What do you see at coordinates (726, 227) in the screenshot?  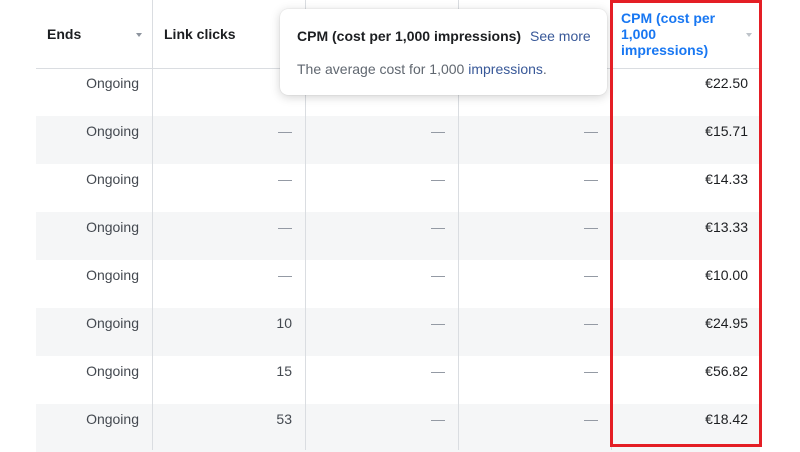 I see `cell-cpm: €13.33` at bounding box center [726, 227].